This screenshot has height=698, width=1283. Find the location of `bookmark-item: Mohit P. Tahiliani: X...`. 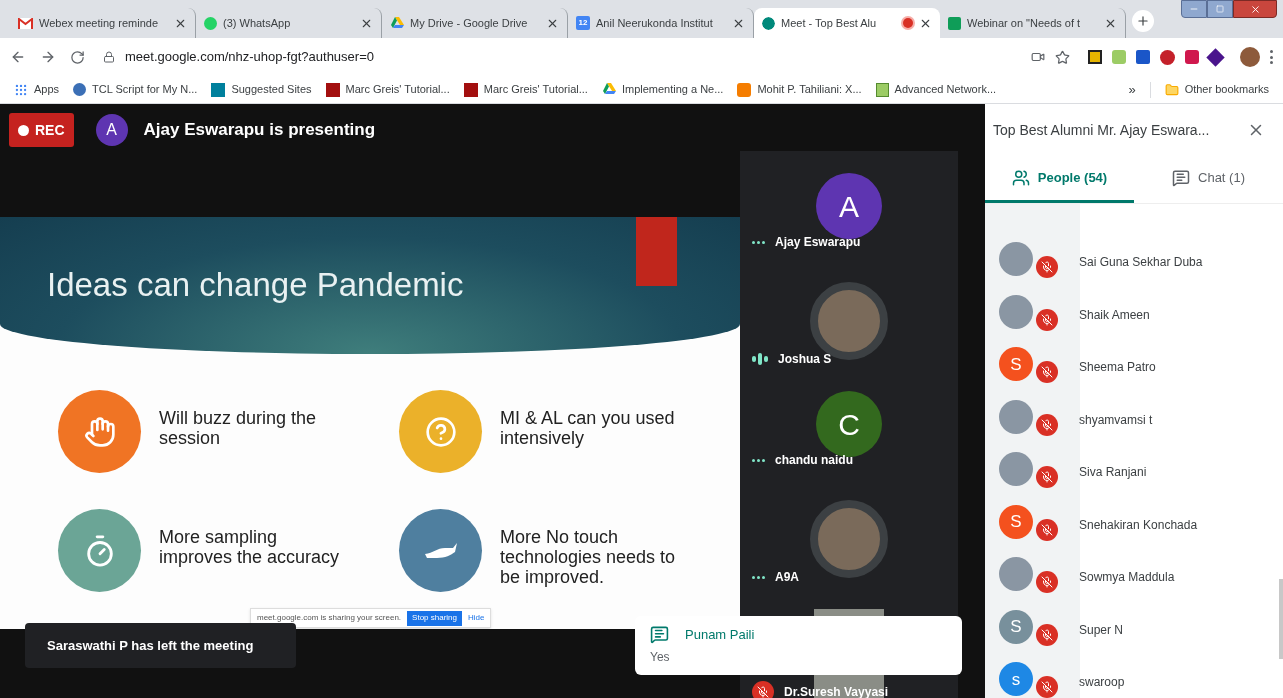

bookmark-item: Mohit P. Tahiliani: X... is located at coordinates (799, 89).